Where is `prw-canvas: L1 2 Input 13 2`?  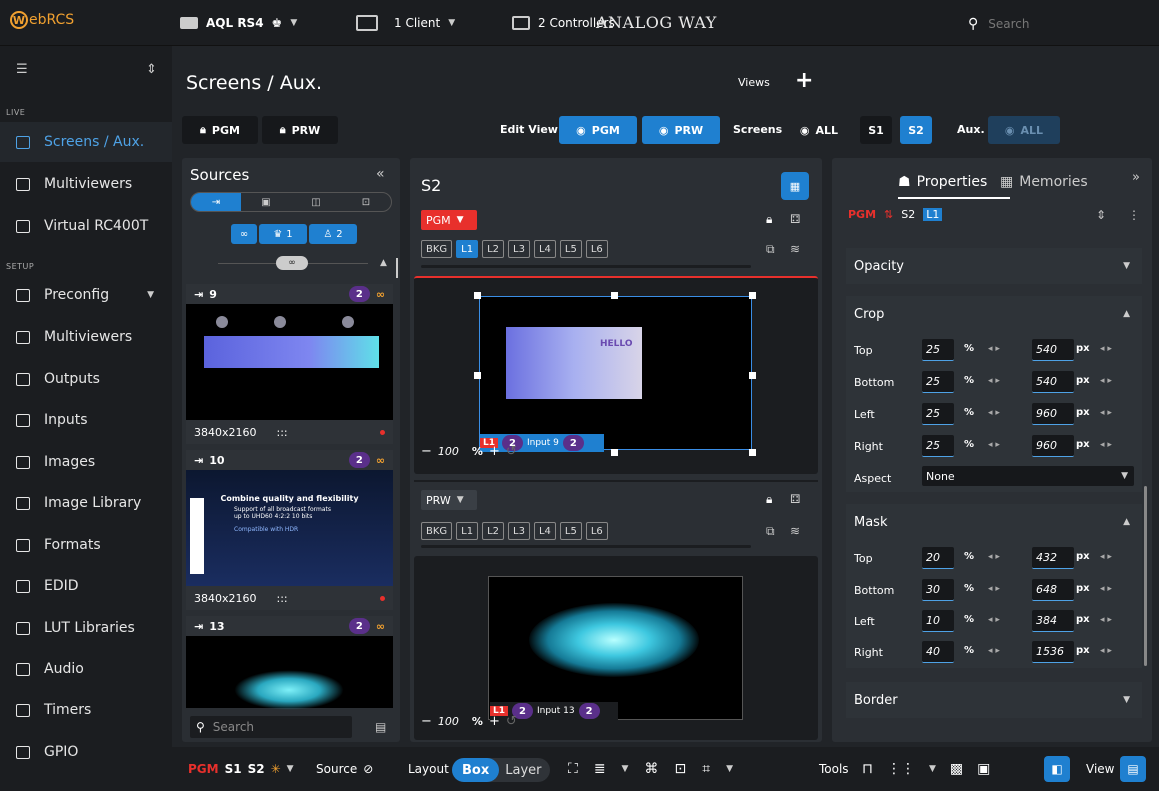
prw-canvas: L1 2 Input 13 2 is located at coordinates (616, 648).